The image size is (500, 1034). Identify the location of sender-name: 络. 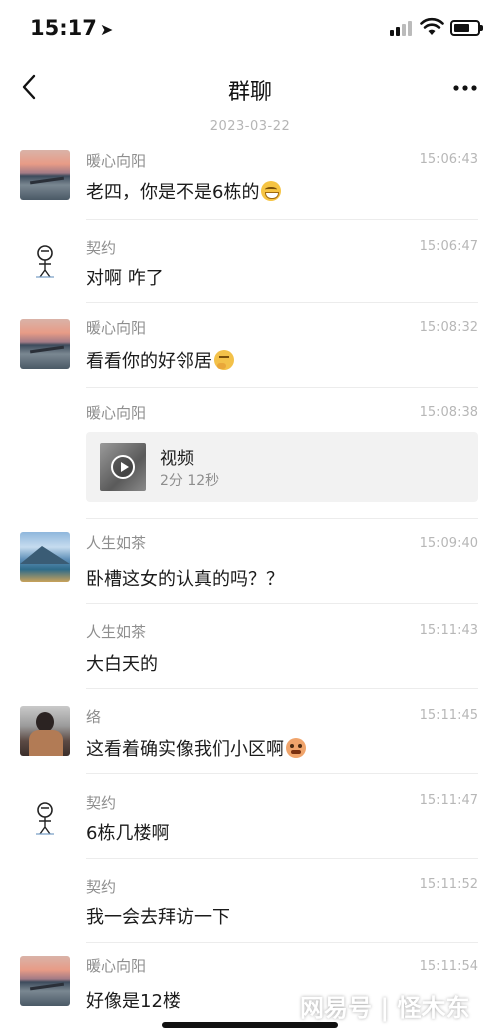
(94, 717).